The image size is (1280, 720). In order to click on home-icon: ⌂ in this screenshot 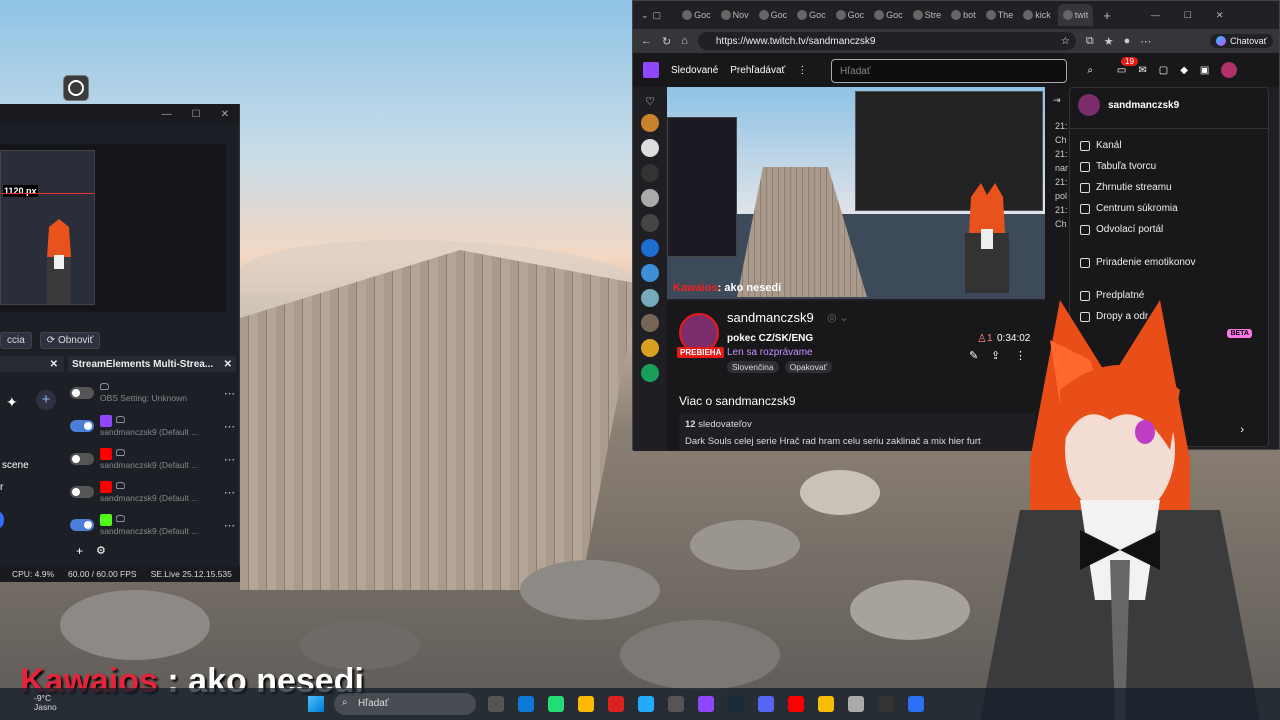, I will do `click(684, 41)`.